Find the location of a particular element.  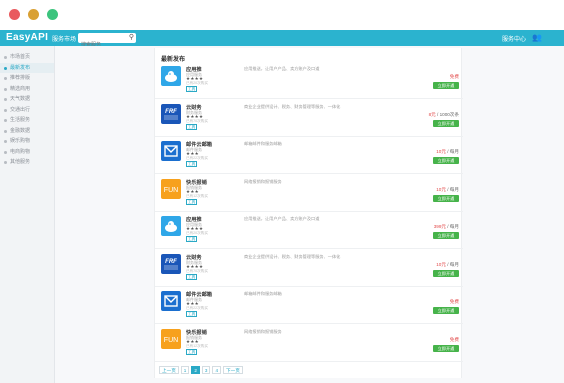

pagination-next: 下一页 is located at coordinates (233, 370).